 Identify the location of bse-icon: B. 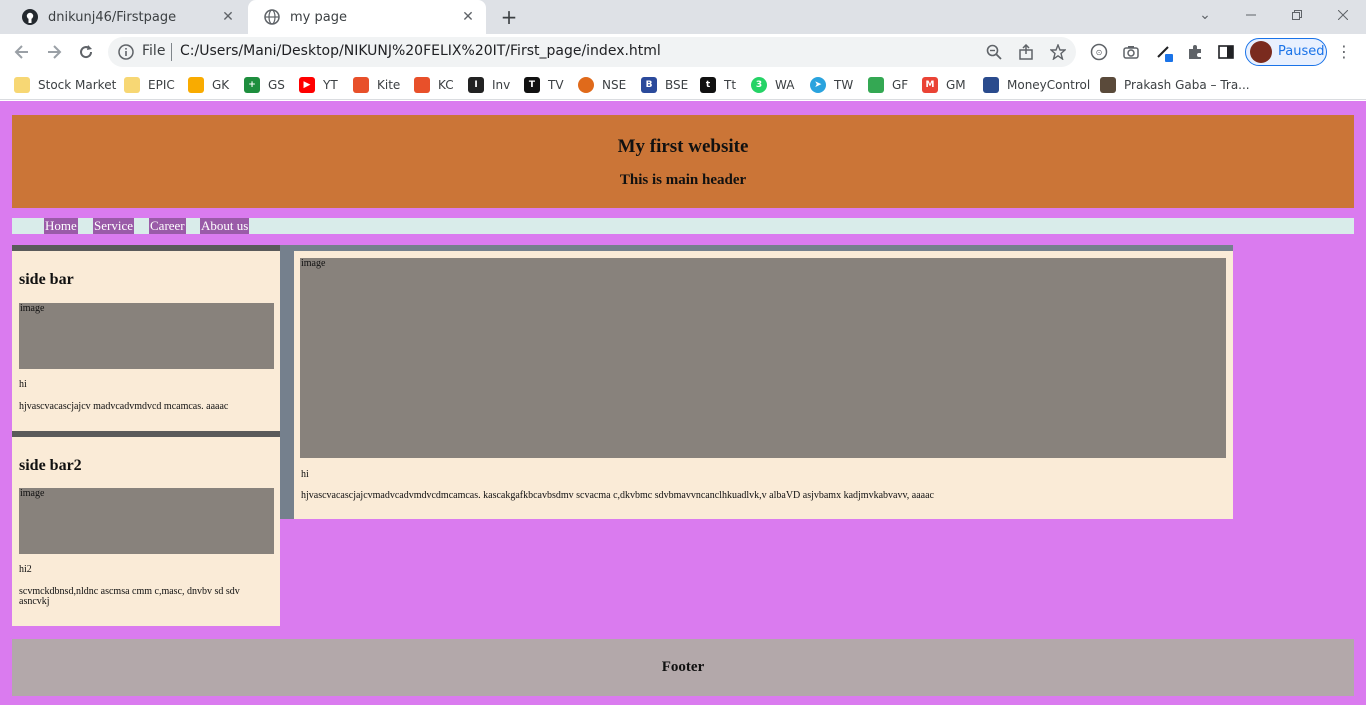
(649, 85).